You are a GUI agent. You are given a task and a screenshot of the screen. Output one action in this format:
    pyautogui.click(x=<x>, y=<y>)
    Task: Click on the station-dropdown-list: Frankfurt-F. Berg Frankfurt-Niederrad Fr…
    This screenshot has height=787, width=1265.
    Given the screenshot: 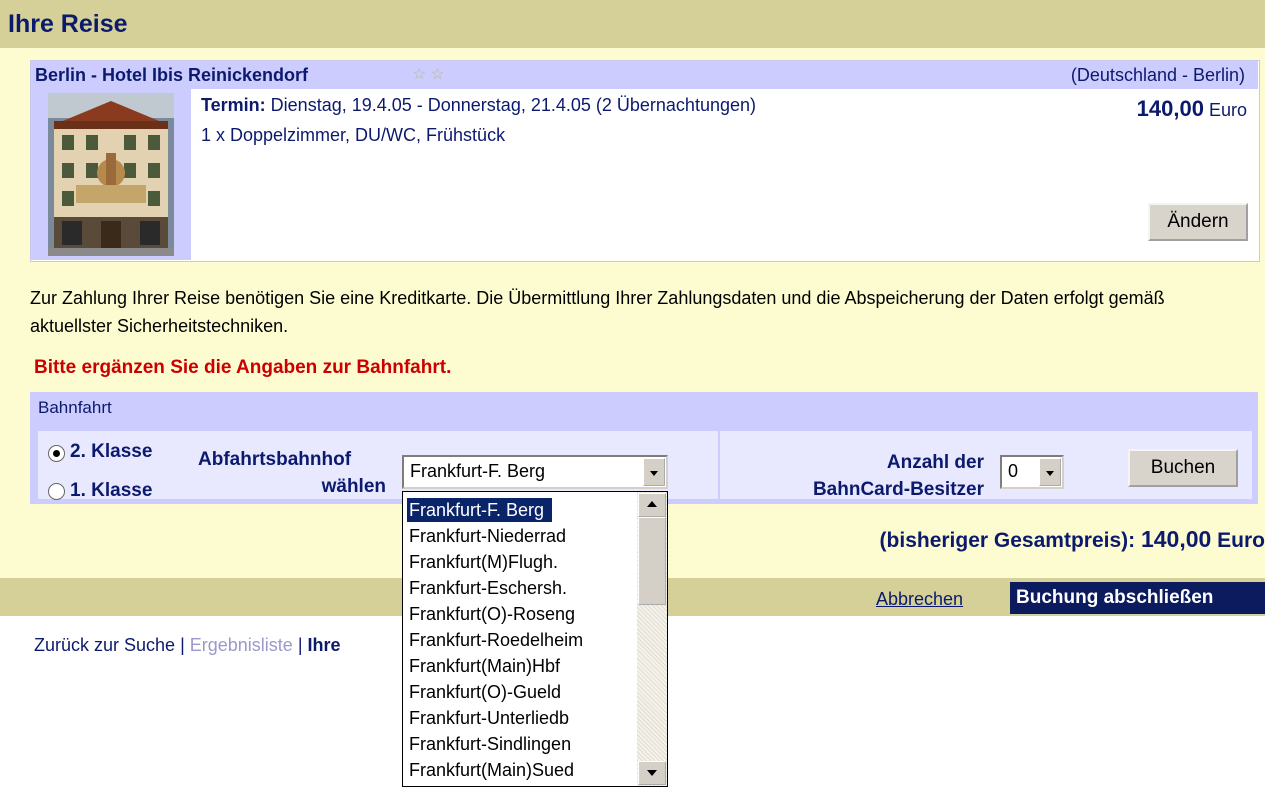 What is the action you would take?
    pyautogui.click(x=535, y=639)
    